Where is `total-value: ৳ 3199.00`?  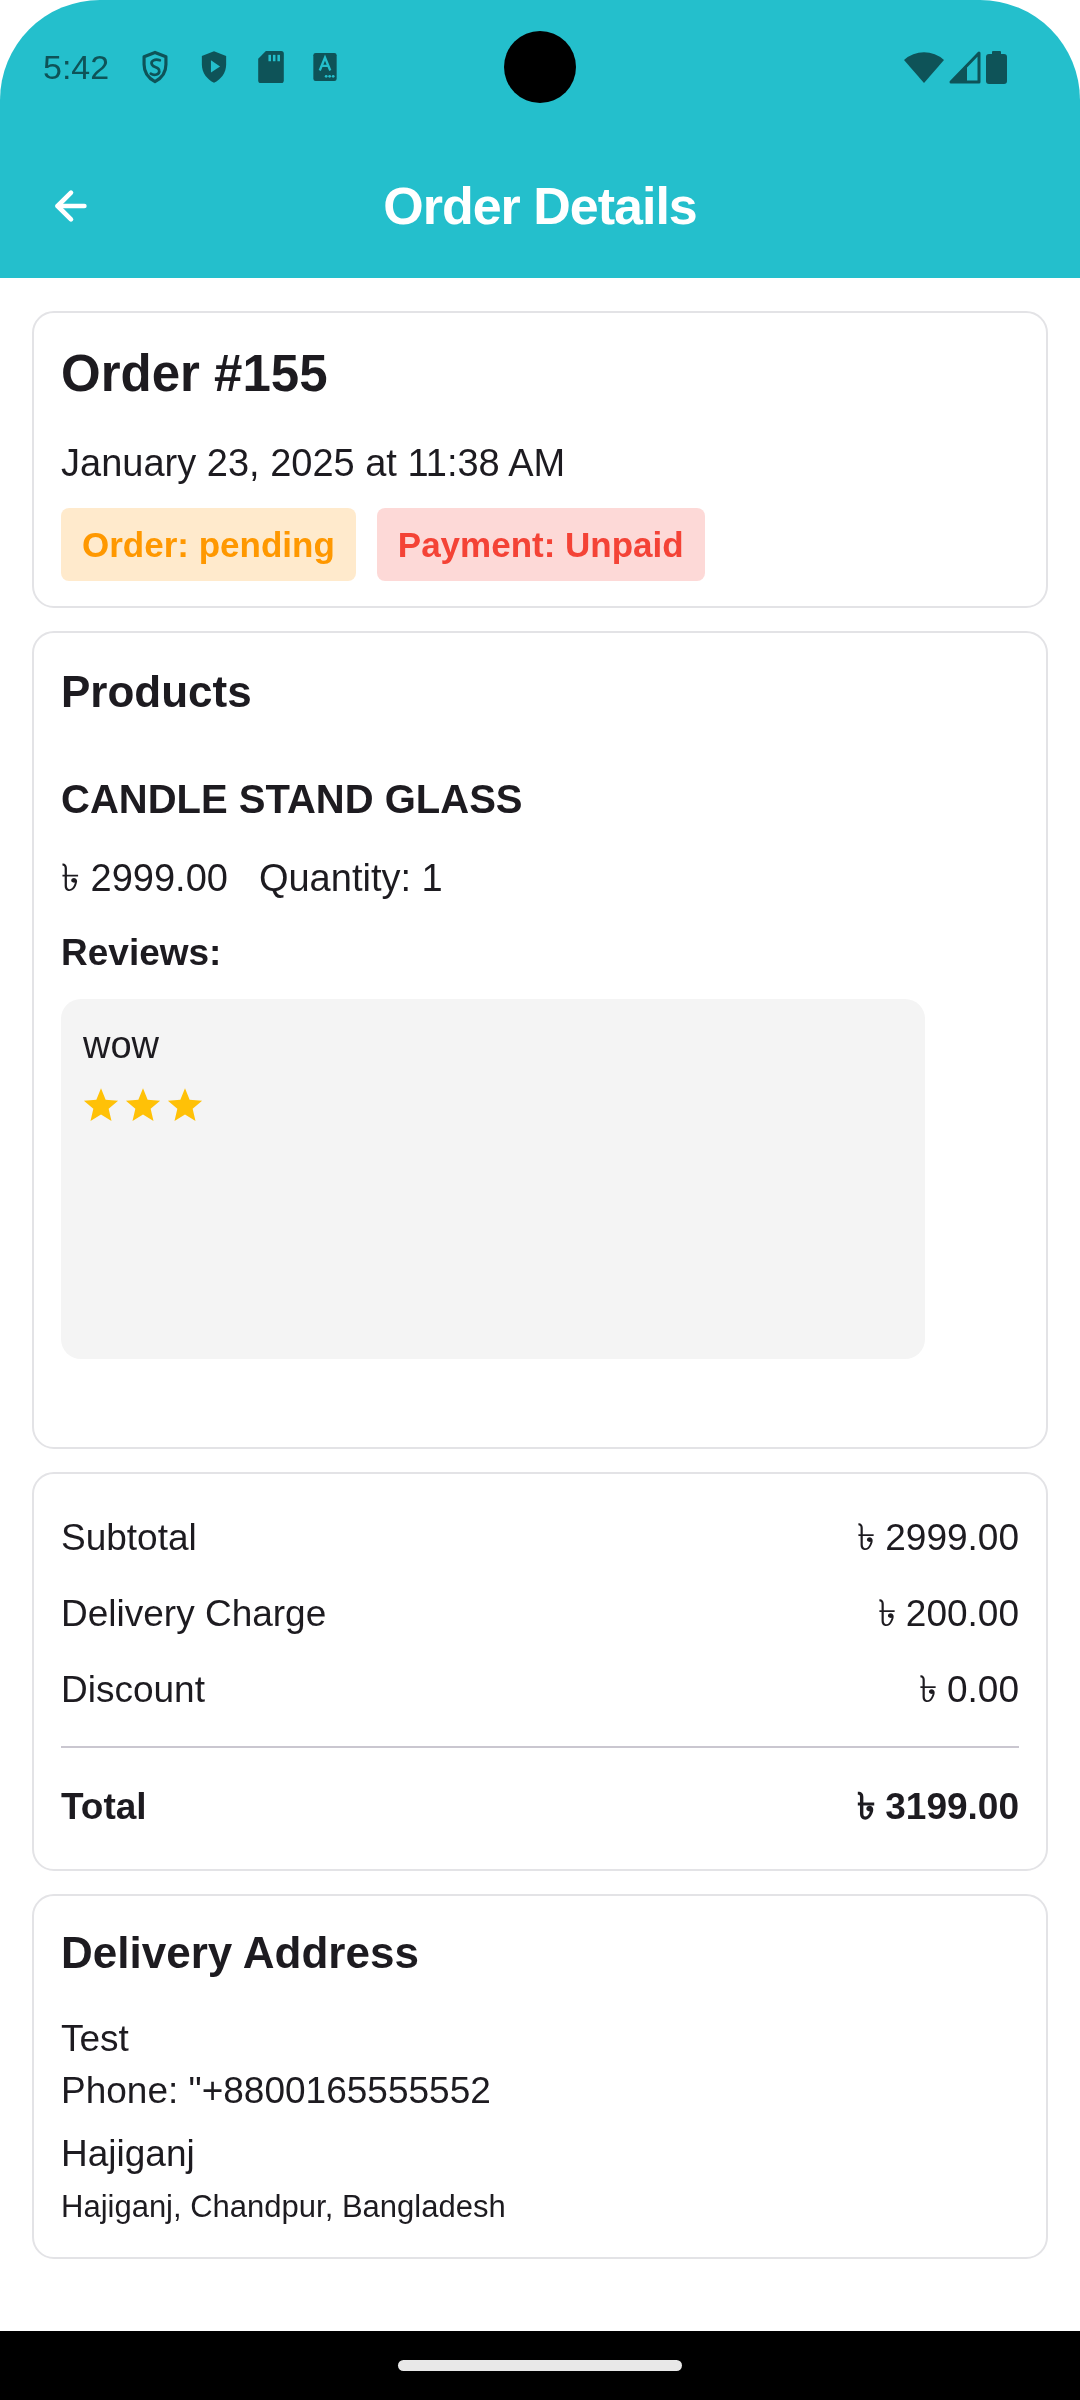 total-value: ৳ 3199.00 is located at coordinates (937, 1807).